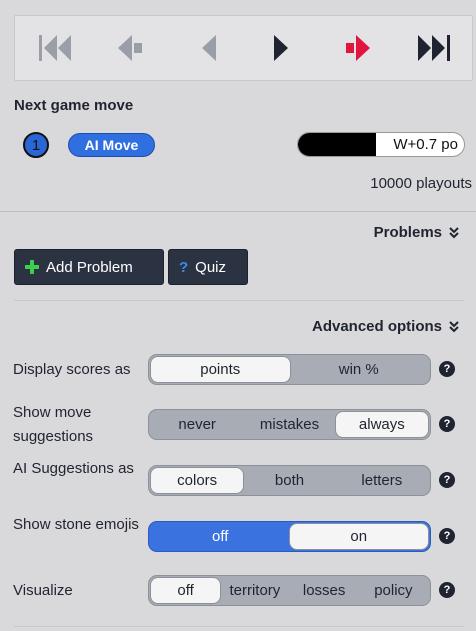 This screenshot has height=631, width=476. What do you see at coordinates (184, 267) in the screenshot?
I see `question-icon: ?` at bounding box center [184, 267].